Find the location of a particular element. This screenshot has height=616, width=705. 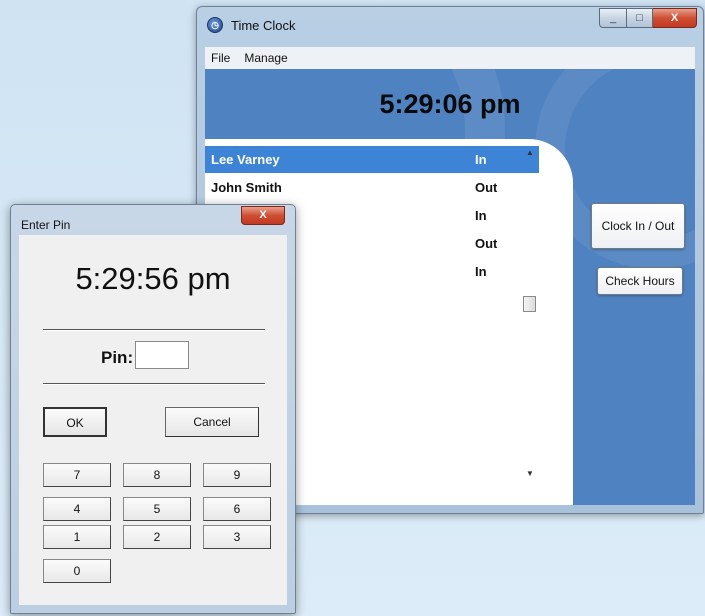

keypad-key-2: 2 is located at coordinates (157, 537).